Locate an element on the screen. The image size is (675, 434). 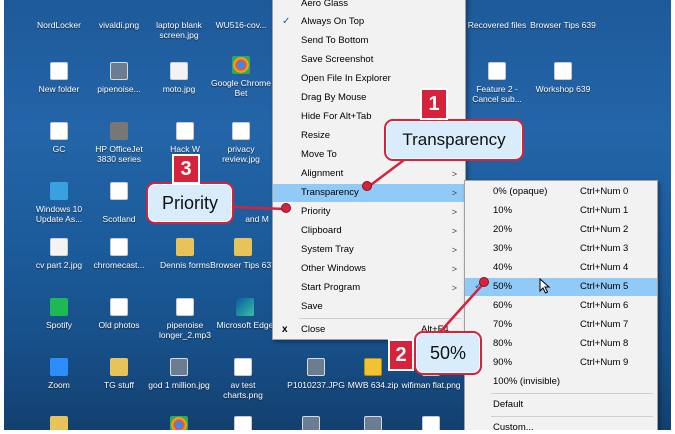
step-badge-1: 1 is located at coordinates (434, 104).